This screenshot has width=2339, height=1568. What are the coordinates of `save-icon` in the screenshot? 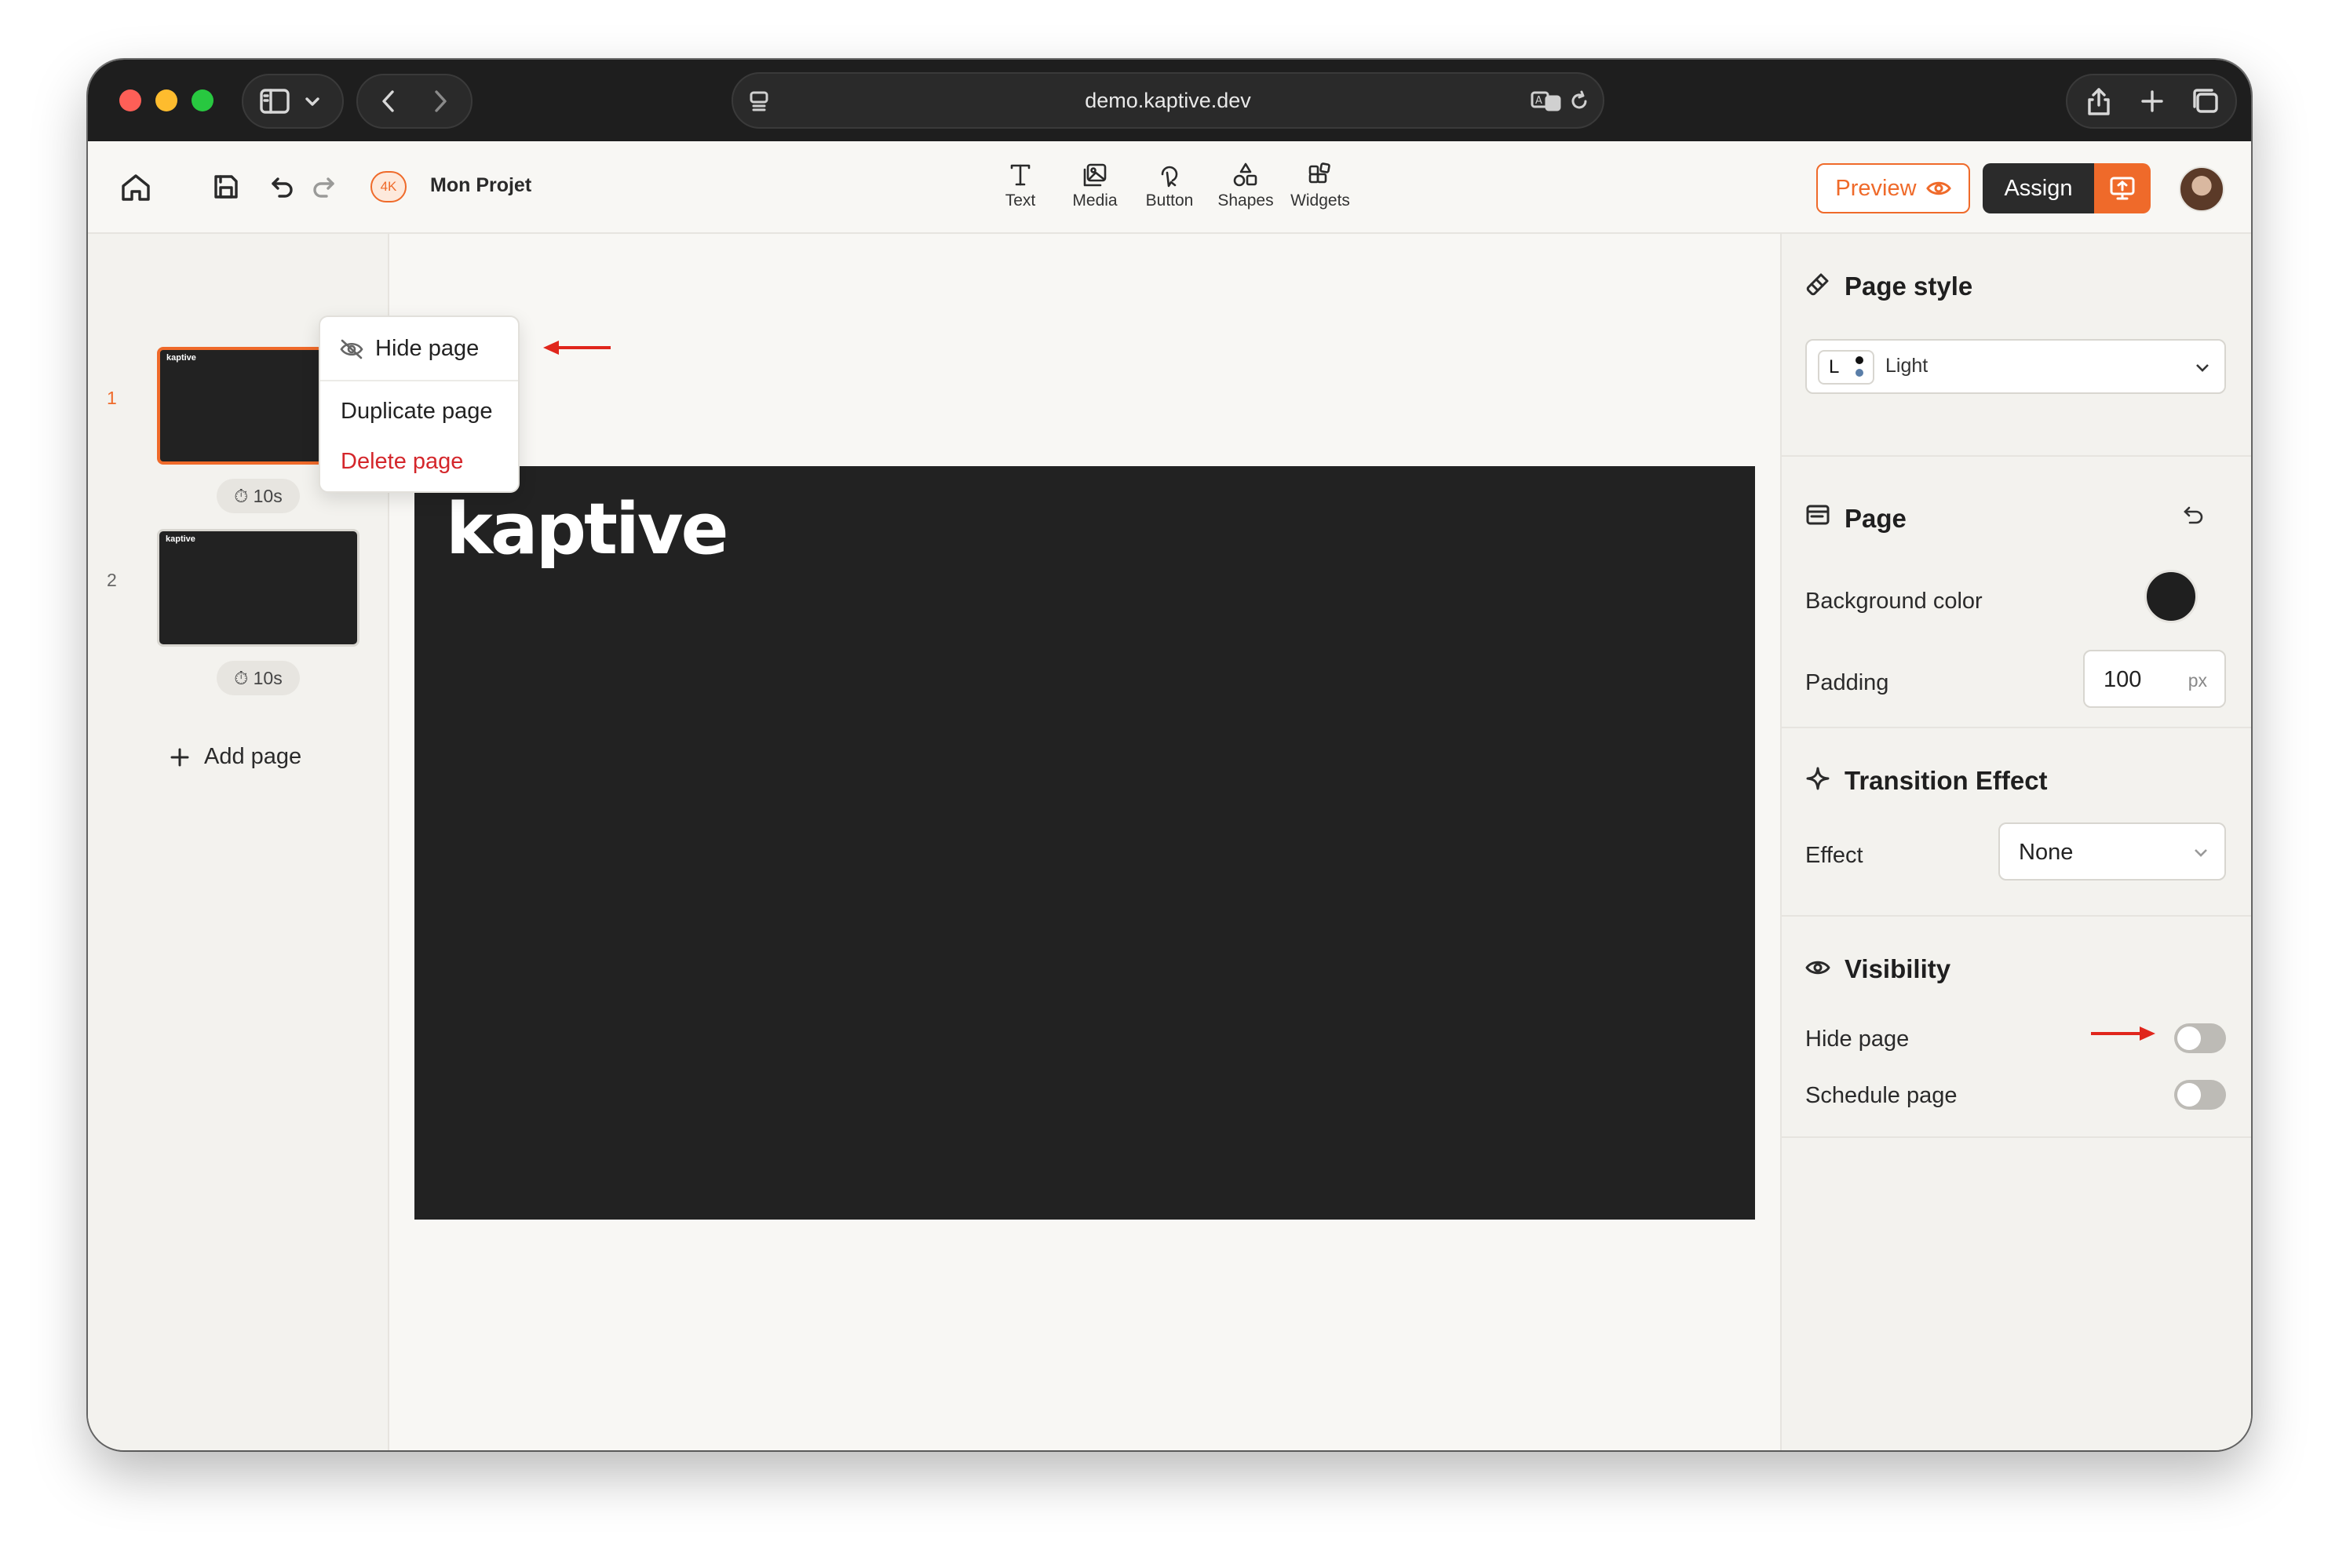 It's located at (226, 189).